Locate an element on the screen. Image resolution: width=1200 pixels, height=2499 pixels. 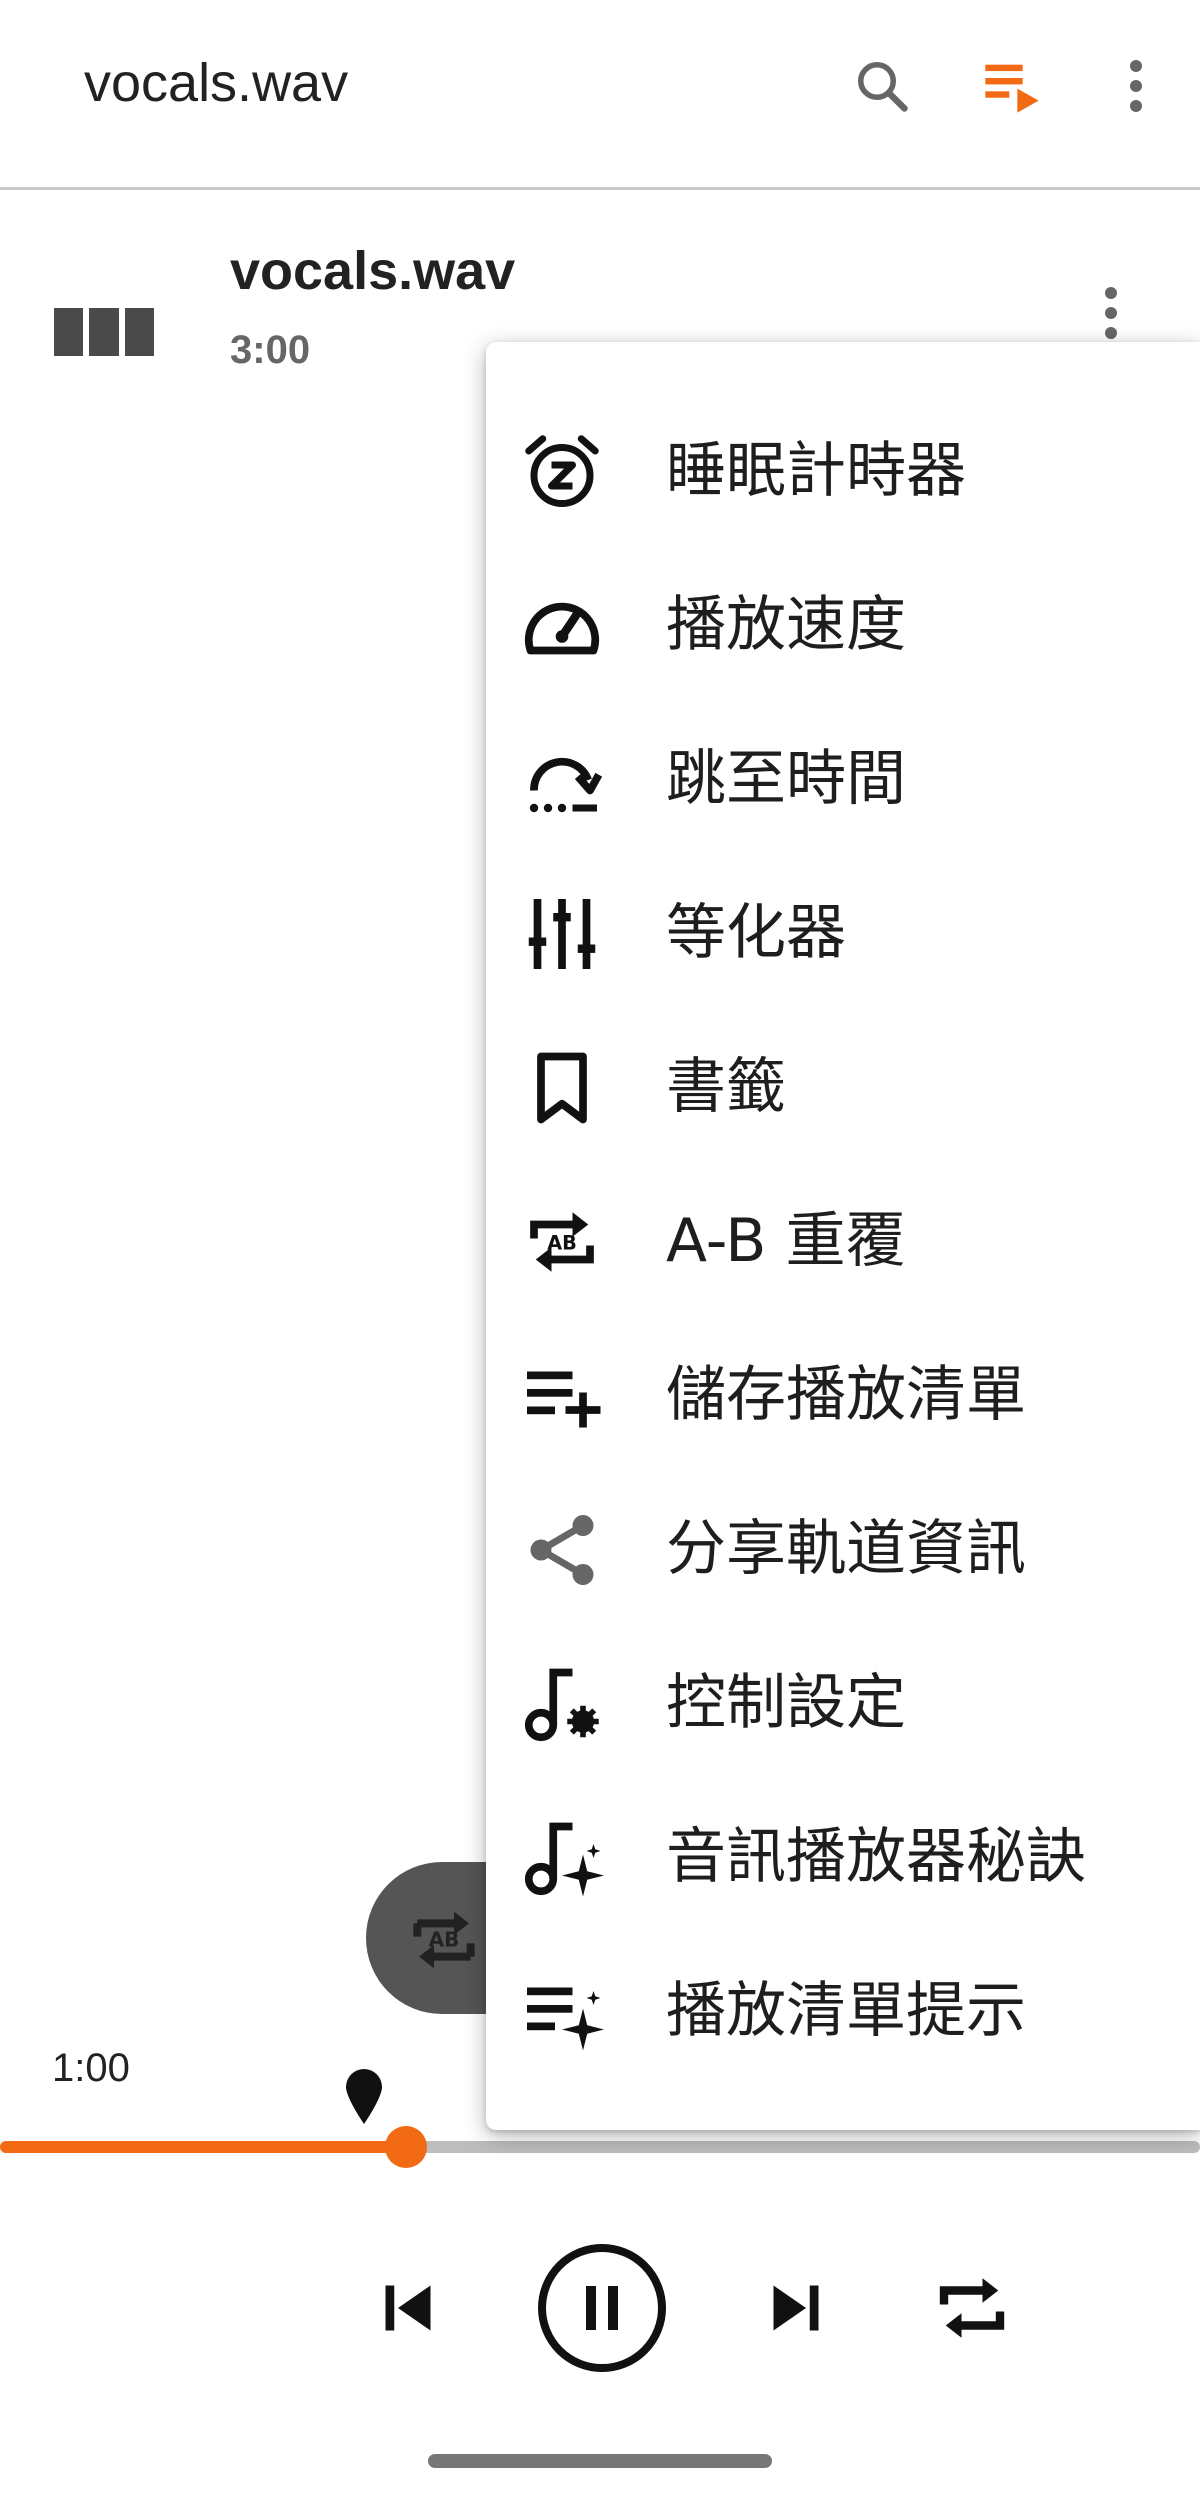
menu-item-equalizer: 等化器 is located at coordinates (843, 933).